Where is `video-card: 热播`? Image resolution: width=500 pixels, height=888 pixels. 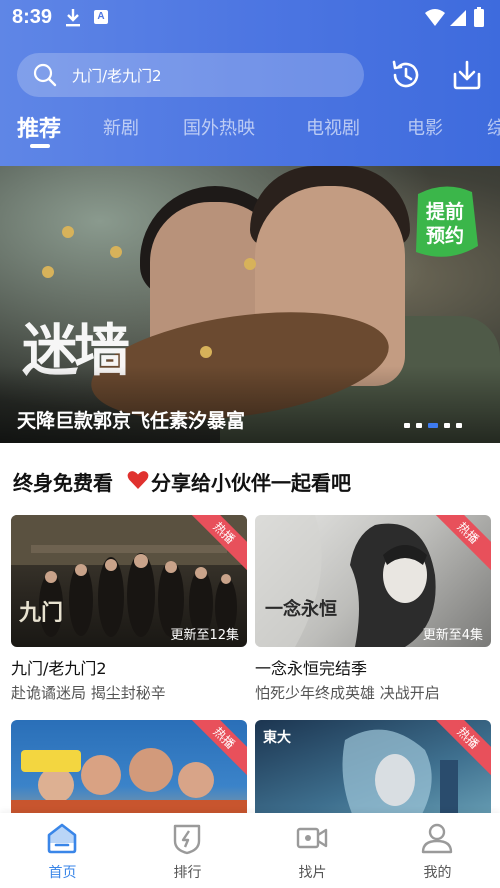 video-card: 热播 is located at coordinates (129, 766).